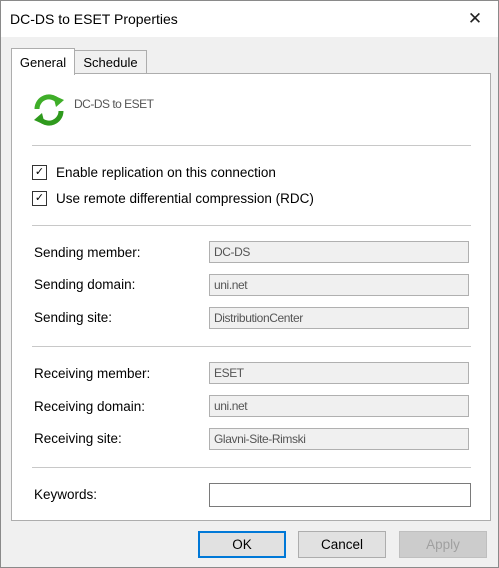 Image resolution: width=499 pixels, height=568 pixels. I want to click on connection-name: DC-DS to ESET, so click(114, 104).